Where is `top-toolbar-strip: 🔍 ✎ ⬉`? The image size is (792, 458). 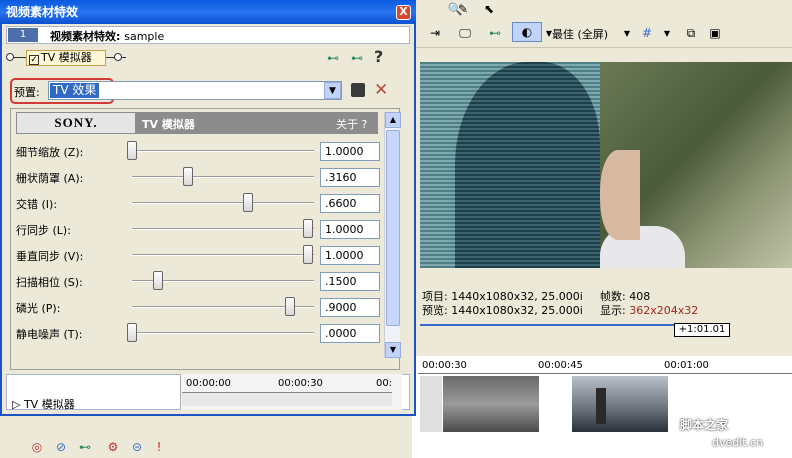
top-toolbar-strip: 🔍 ✎ ⬉ is located at coordinates (602, 9).